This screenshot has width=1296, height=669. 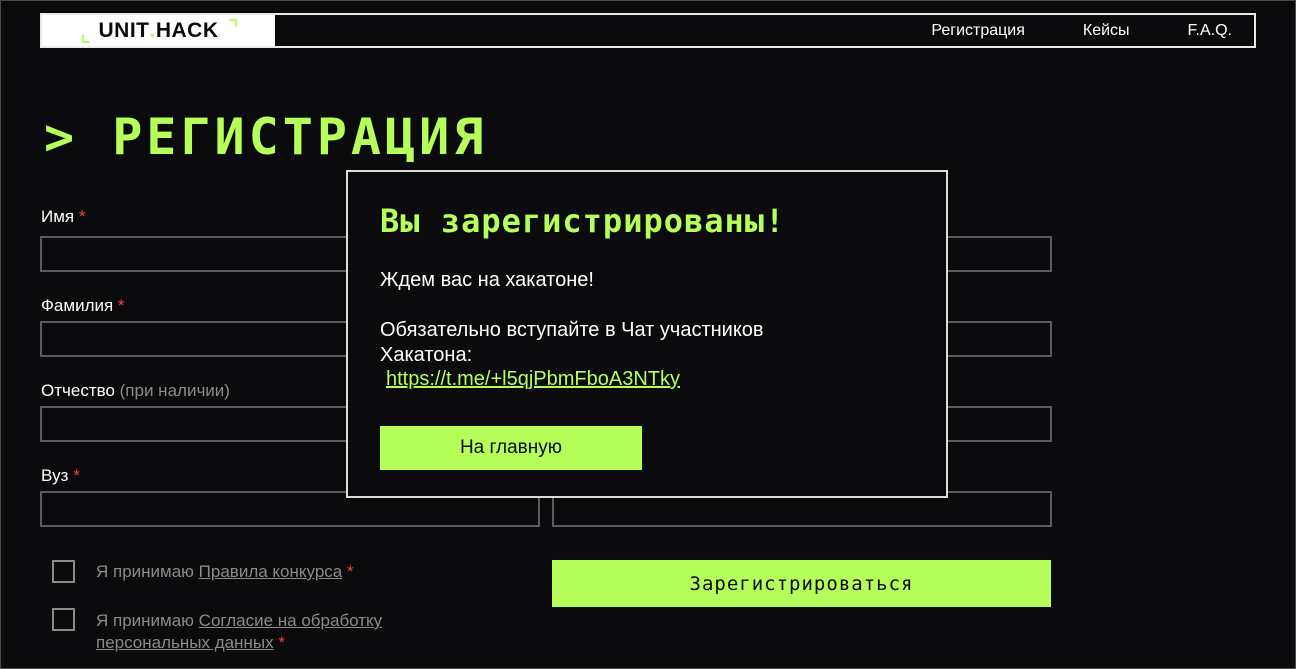 What do you see at coordinates (648, 30) in the screenshot?
I see `top-navigation-bar: UNIT. HACK Регистрация Кейсы F.A.Q.` at bounding box center [648, 30].